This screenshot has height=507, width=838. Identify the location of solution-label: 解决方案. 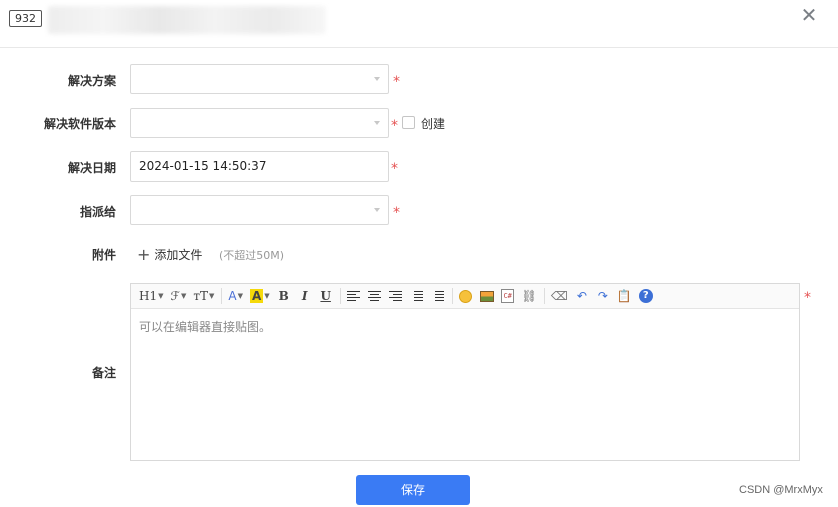
(91, 81).